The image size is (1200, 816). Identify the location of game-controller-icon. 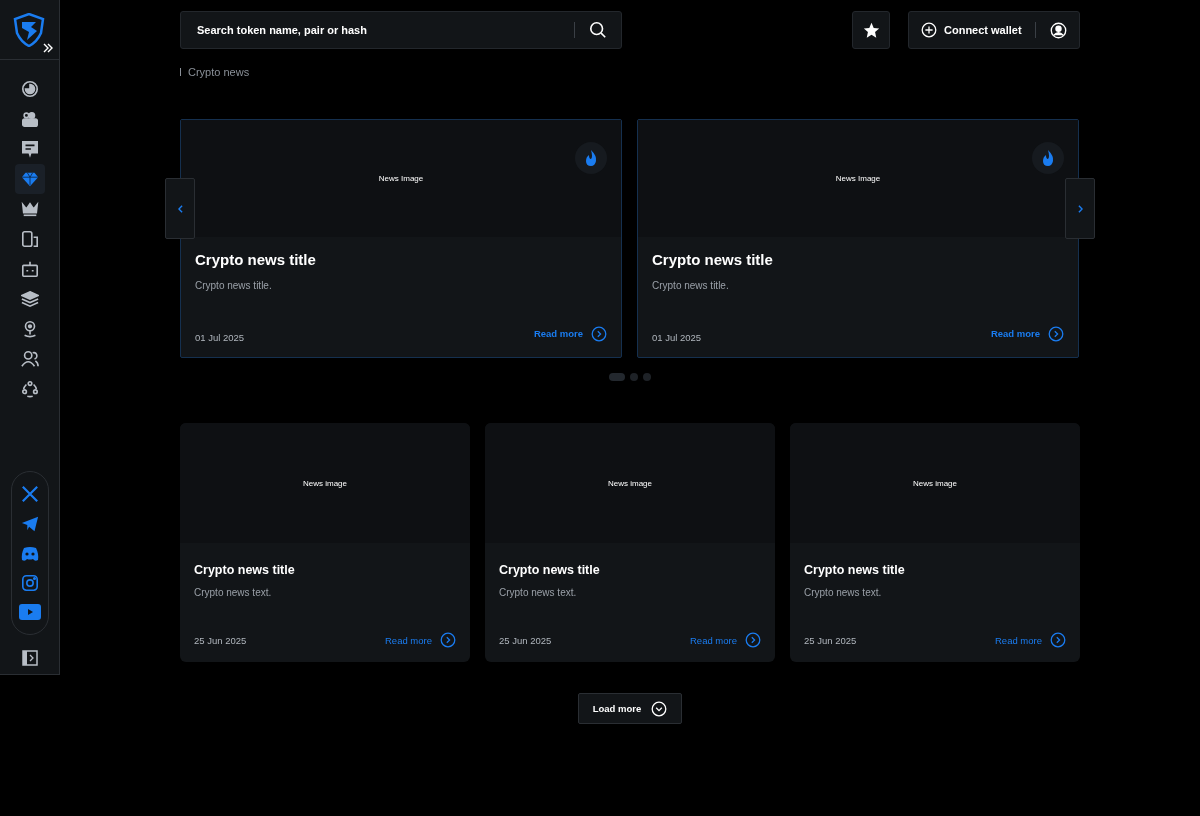
(29, 553).